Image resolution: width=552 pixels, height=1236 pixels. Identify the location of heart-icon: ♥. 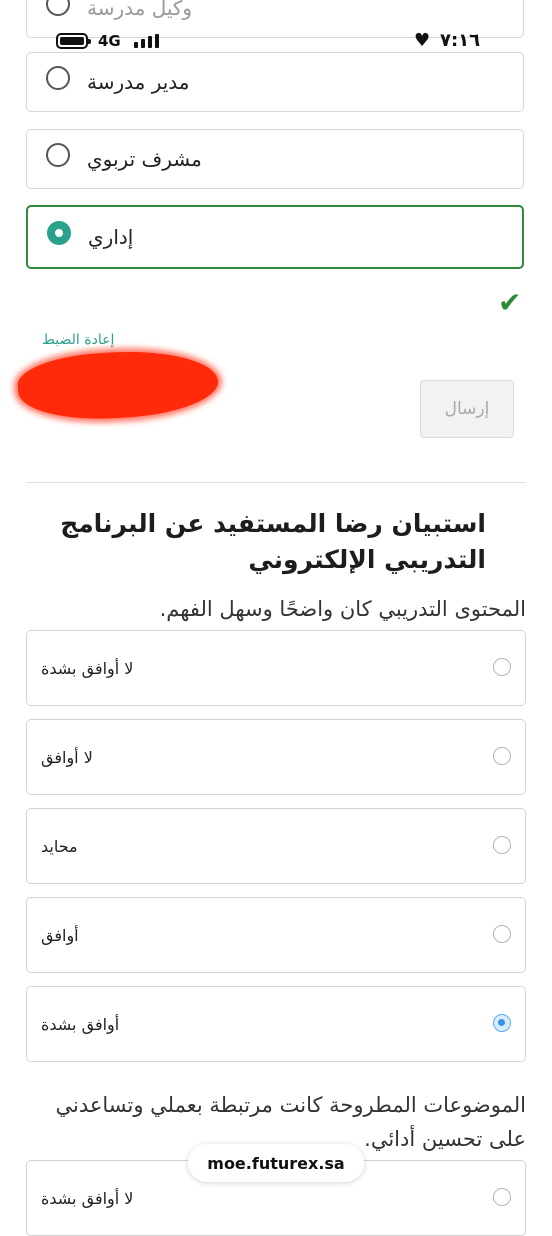
(422, 40).